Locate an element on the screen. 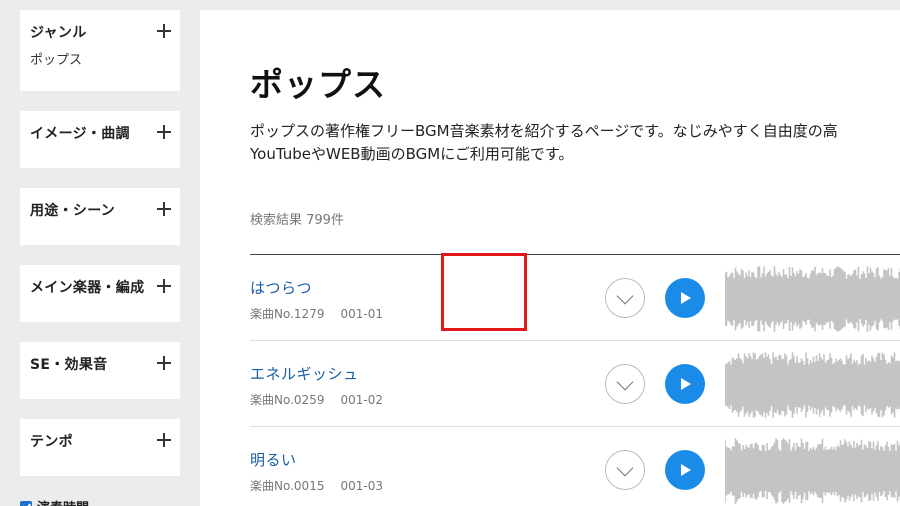 This screenshot has width=900, height=506. track-number: 楽曲No.0015 is located at coordinates (287, 486).